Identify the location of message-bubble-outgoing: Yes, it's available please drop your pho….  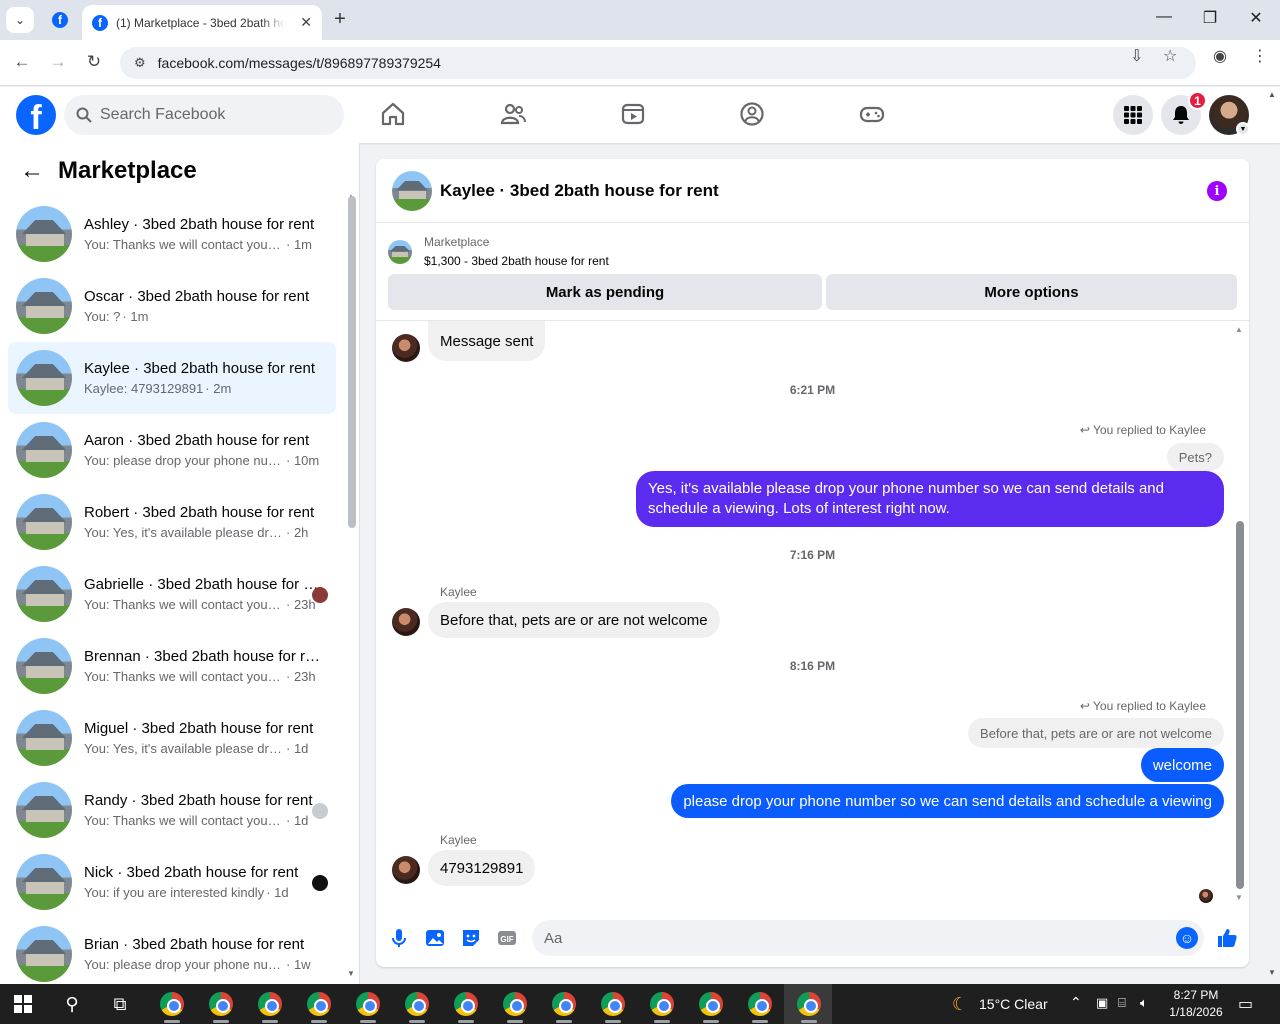
(930, 499).